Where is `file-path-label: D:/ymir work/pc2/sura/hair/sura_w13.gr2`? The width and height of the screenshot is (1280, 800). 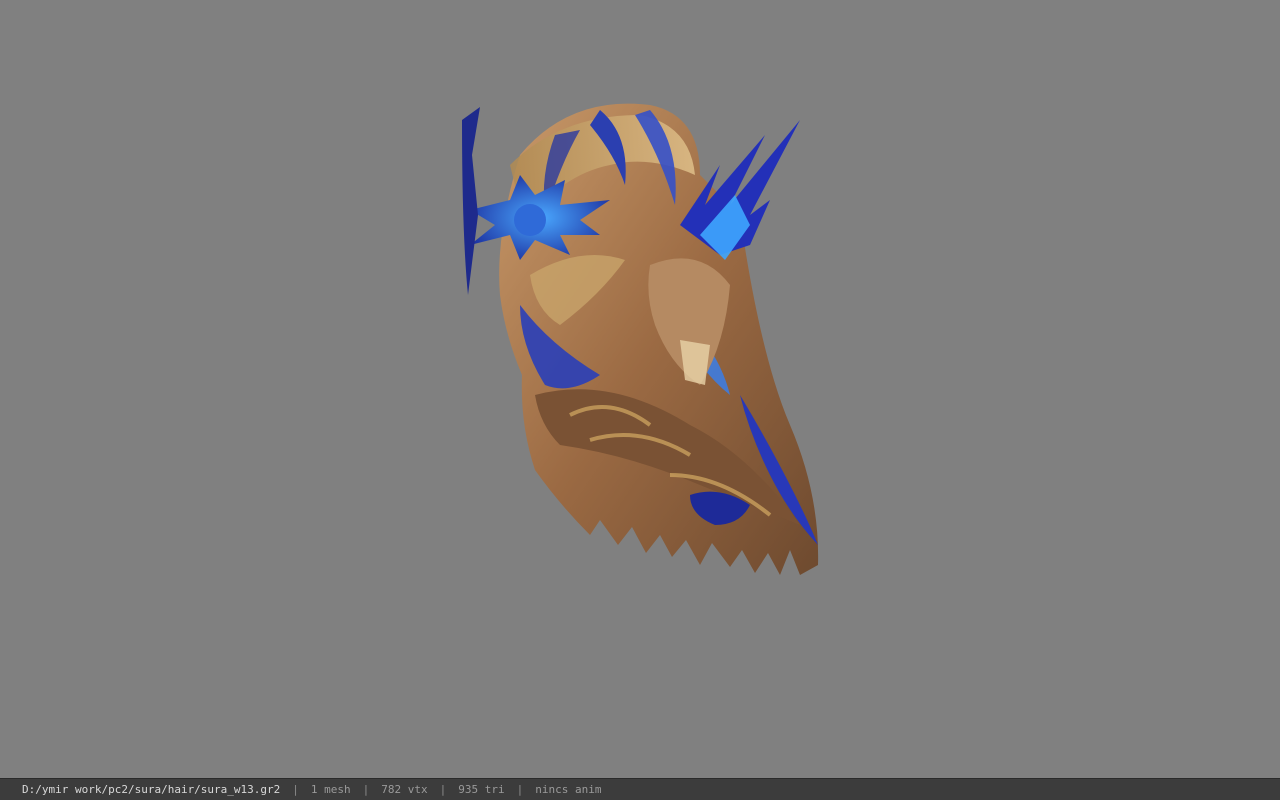
file-path-label: D:/ymir work/pc2/sura/hair/sura_w13.gr2 is located at coordinates (151, 789).